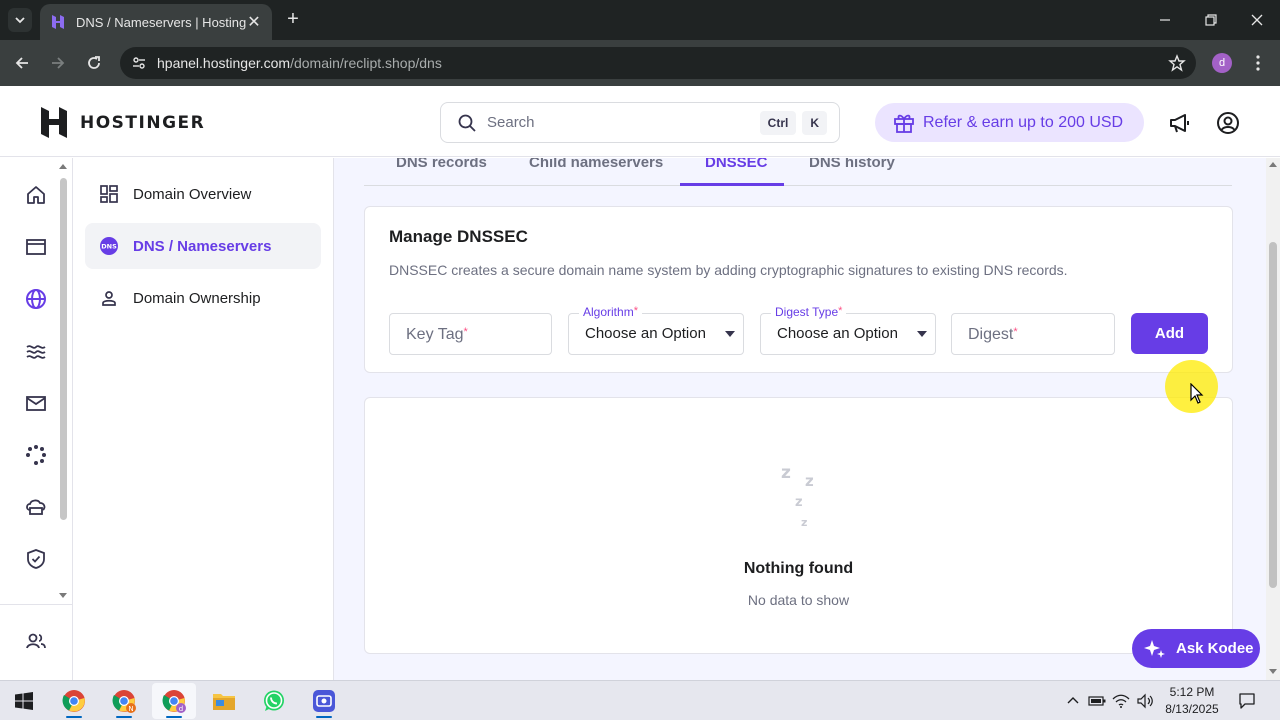 Image resolution: width=1280 pixels, height=720 pixels. Describe the element at coordinates (192, 194) in the screenshot. I see `subnav-label: Domain Overview` at that location.